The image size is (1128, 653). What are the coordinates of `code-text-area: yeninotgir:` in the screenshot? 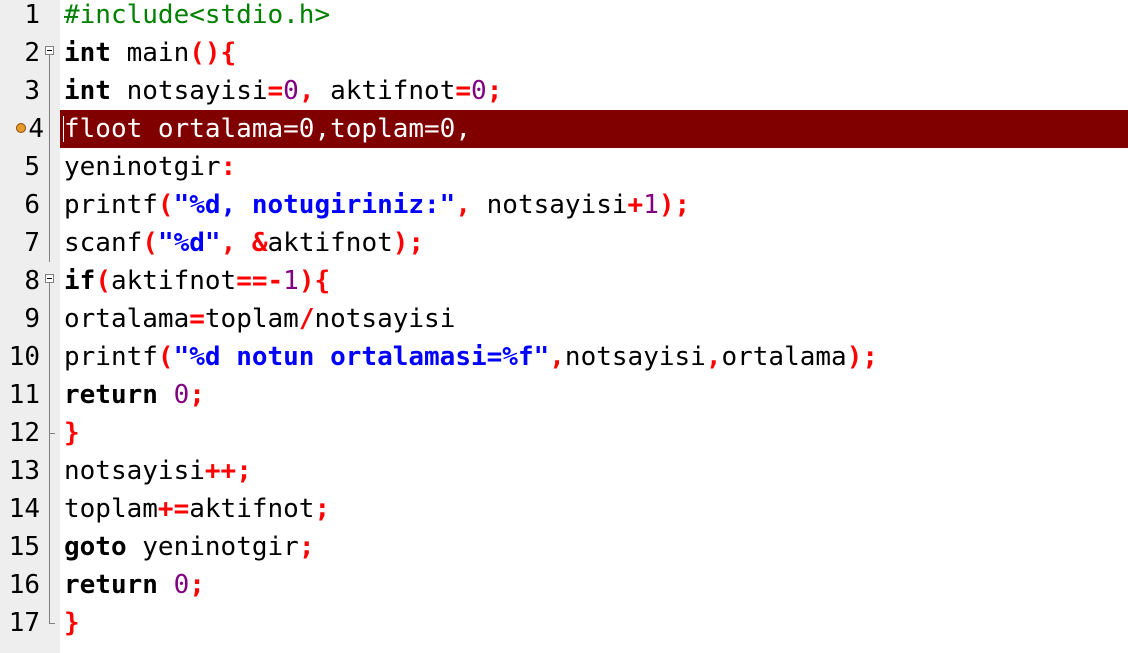 It's located at (594, 167).